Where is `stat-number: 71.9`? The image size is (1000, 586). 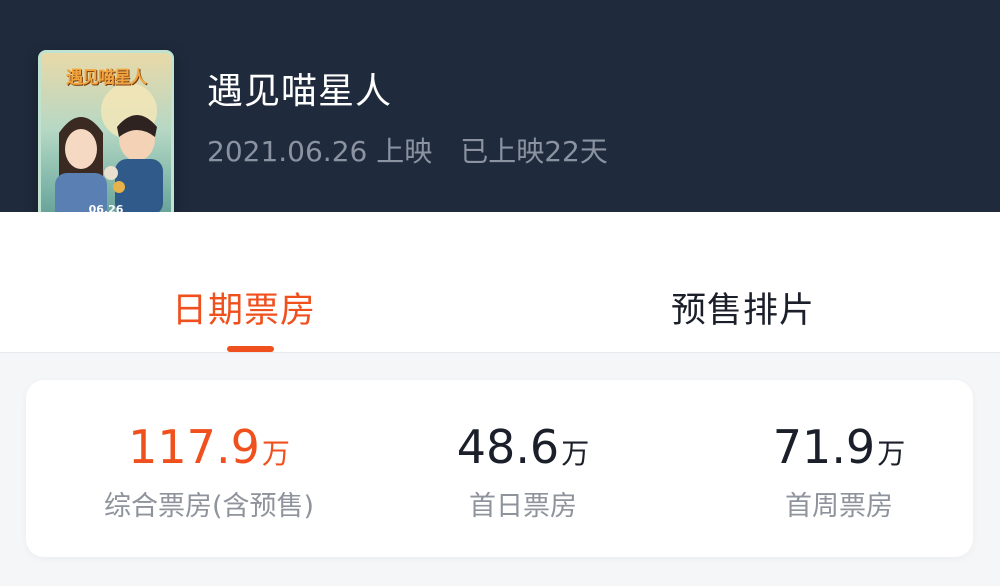
stat-number: 71.9 is located at coordinates (824, 447).